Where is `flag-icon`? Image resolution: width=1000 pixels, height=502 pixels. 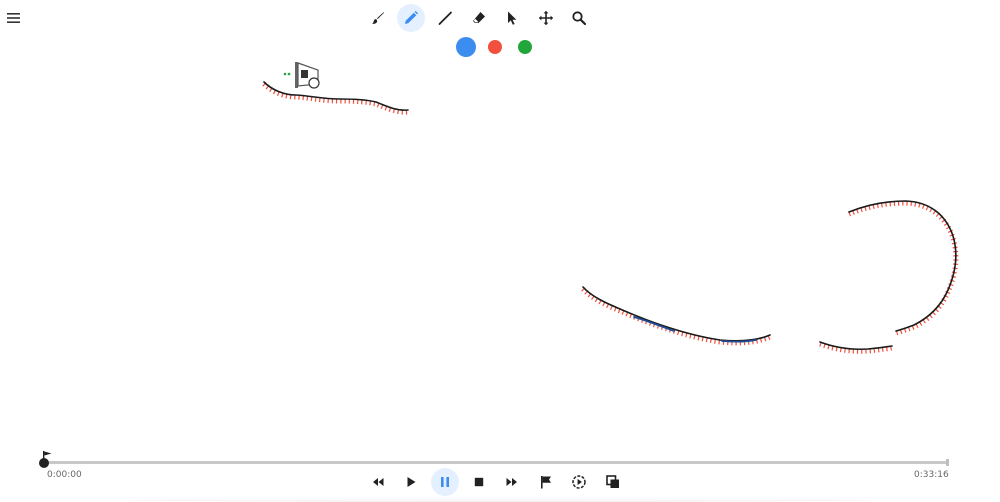
flag-icon is located at coordinates (546, 482).